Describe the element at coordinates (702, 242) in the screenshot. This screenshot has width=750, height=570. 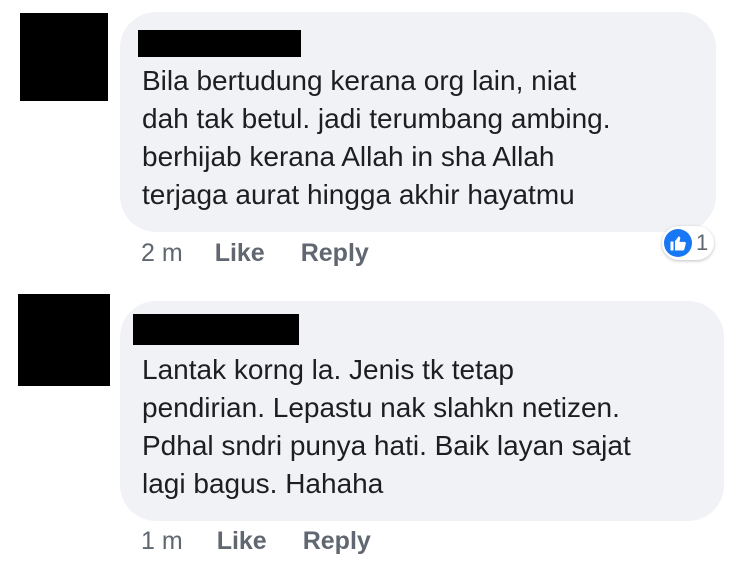
I see `reaction-count: 1` at that location.